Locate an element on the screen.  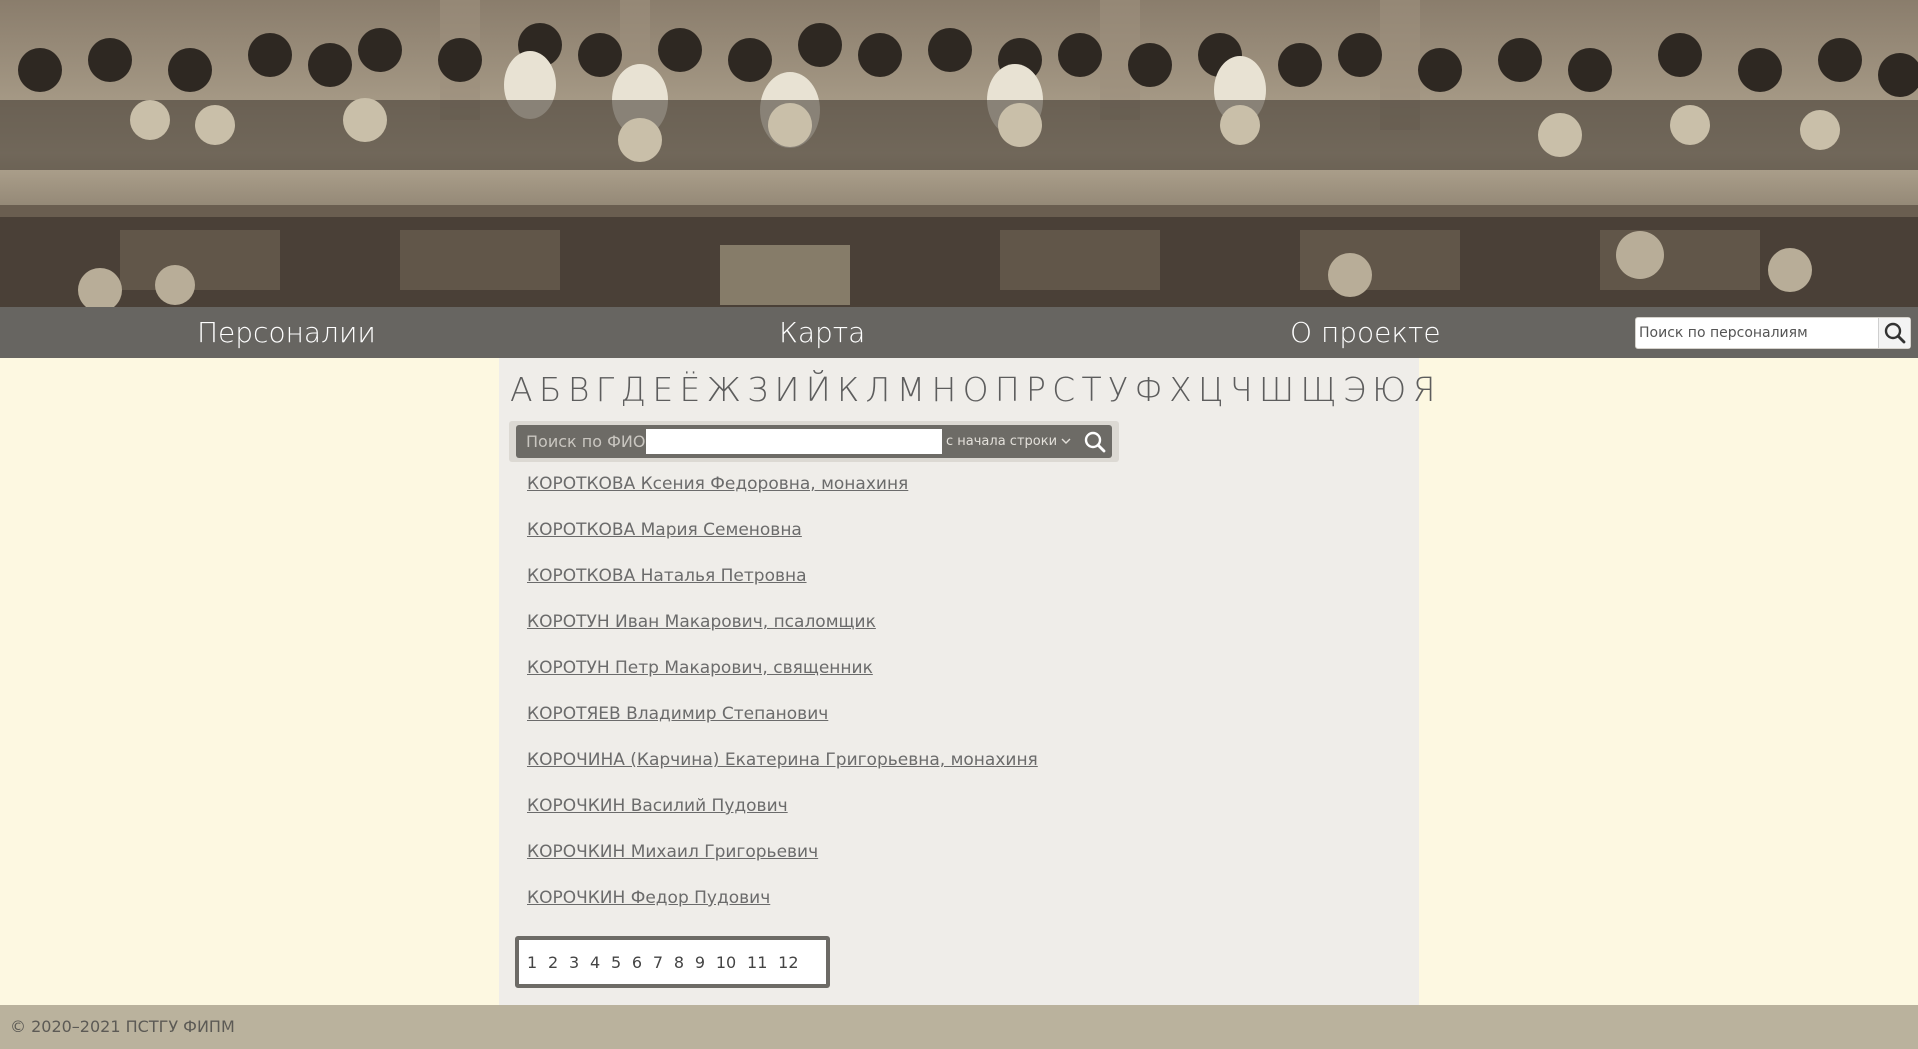
global-search-box is located at coordinates (1773, 333).